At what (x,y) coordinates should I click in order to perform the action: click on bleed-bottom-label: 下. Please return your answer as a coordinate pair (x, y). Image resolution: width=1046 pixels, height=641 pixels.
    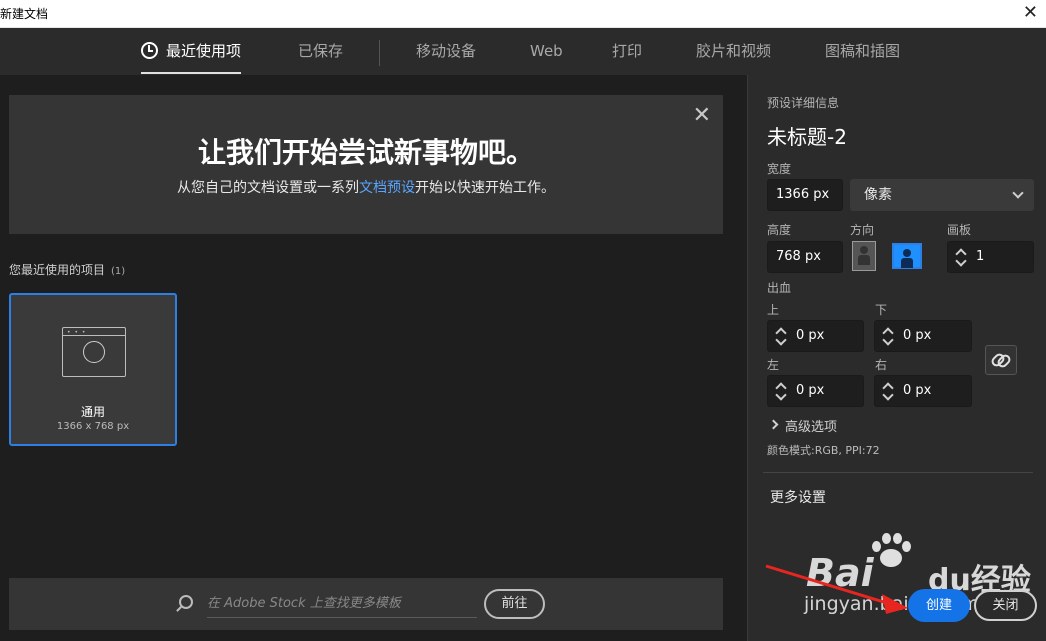
    Looking at the image, I should click on (881, 310).